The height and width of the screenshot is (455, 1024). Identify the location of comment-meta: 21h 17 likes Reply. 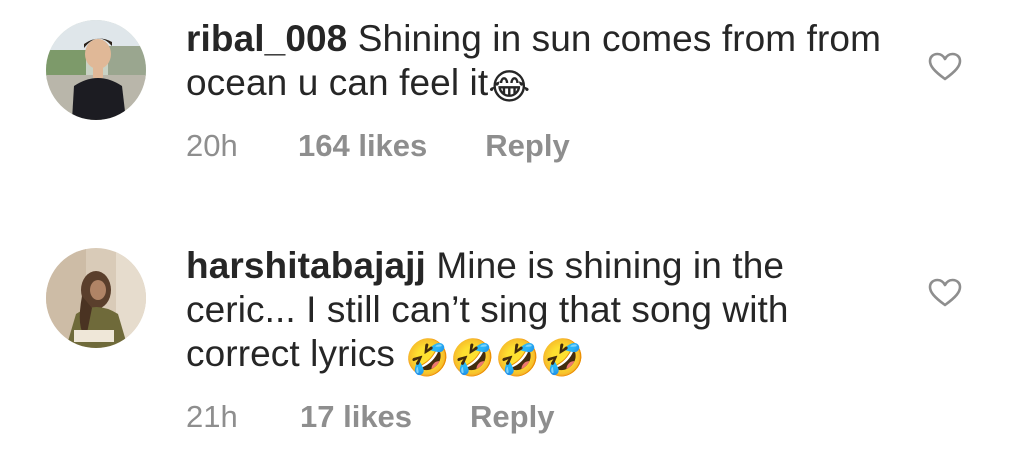
(370, 417).